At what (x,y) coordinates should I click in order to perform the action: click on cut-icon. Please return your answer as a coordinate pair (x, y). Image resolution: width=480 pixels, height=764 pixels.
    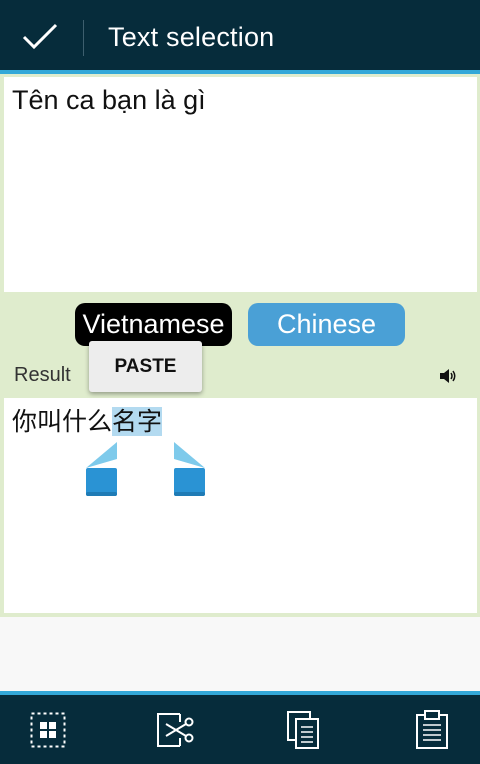
    Looking at the image, I should click on (175, 729).